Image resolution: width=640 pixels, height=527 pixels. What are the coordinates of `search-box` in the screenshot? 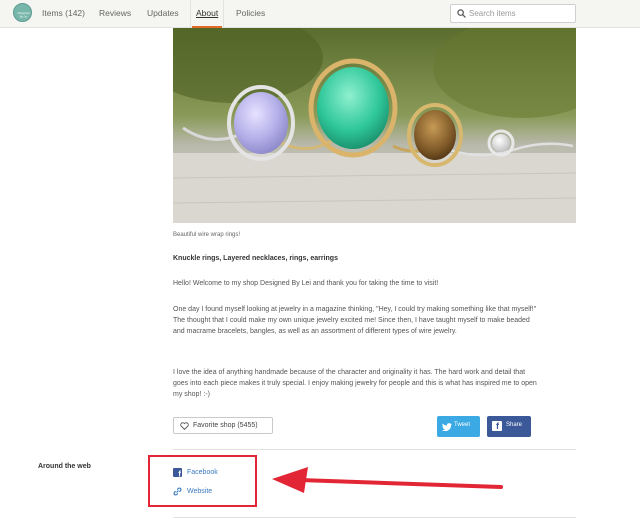 It's located at (513, 13).